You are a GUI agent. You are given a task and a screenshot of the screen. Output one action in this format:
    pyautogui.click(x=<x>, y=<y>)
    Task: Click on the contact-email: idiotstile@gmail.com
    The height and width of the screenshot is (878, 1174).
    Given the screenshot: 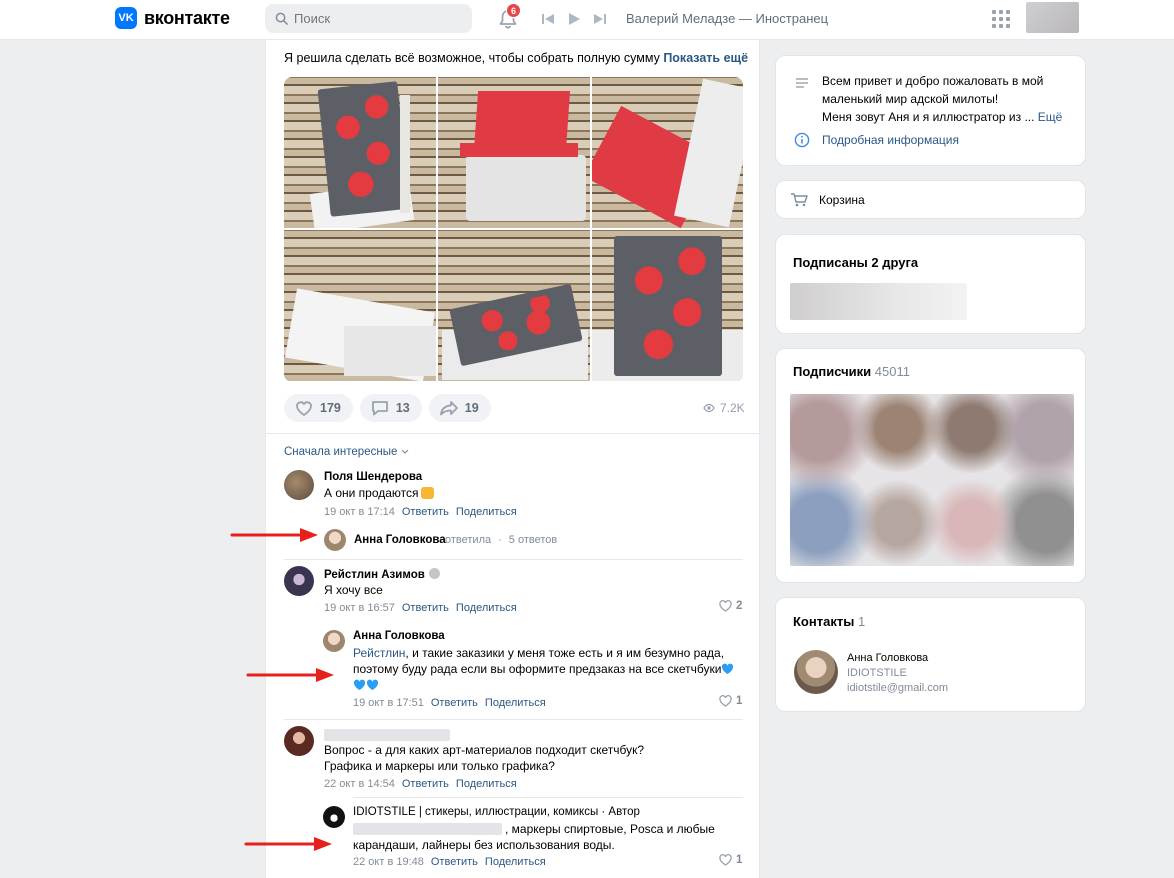 What is the action you would take?
    pyautogui.click(x=897, y=688)
    